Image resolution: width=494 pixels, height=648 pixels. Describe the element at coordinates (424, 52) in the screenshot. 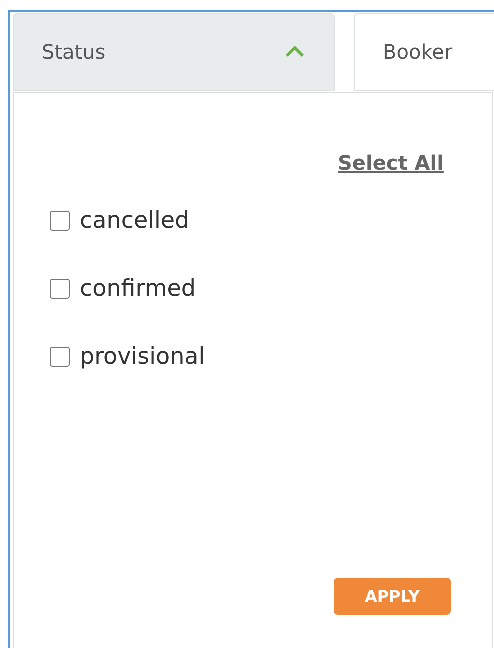

I see `filter-tab: Booker` at that location.